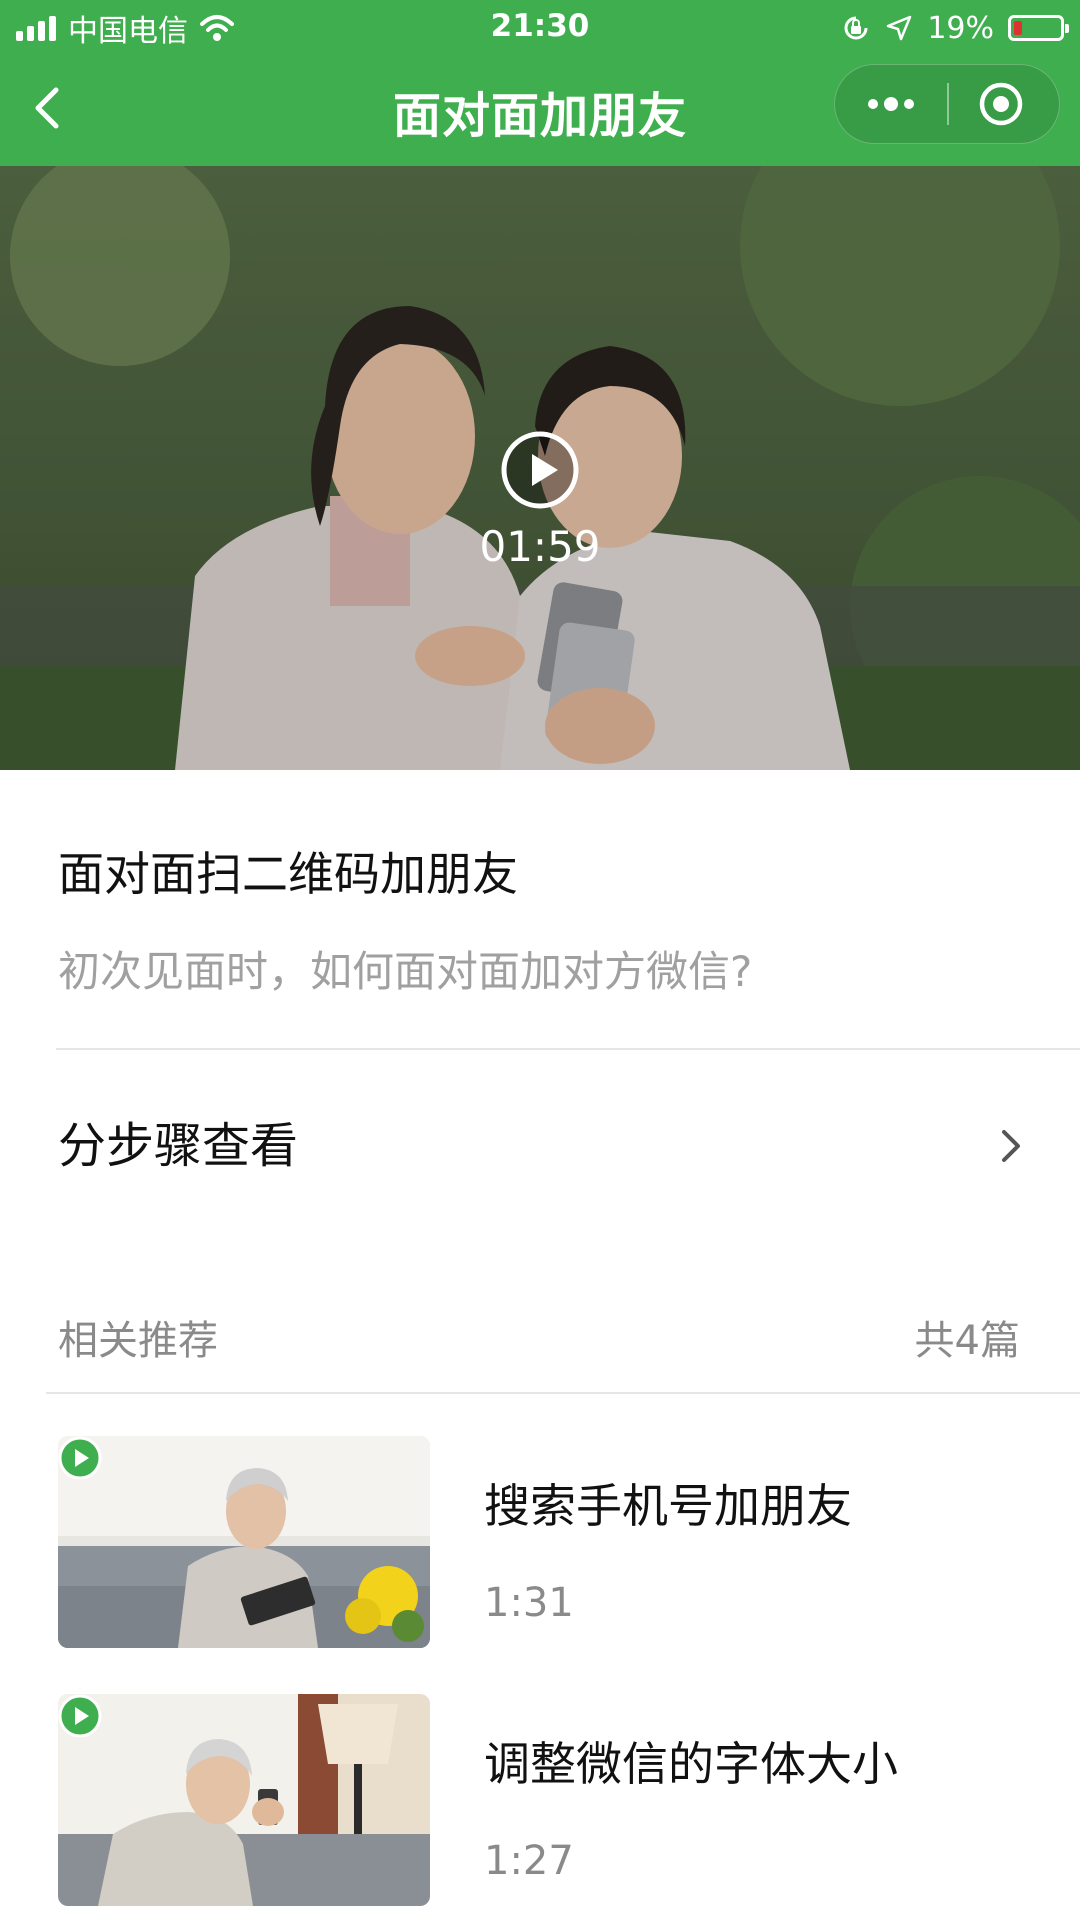 The width and height of the screenshot is (1080, 1920). What do you see at coordinates (529, 1603) in the screenshot?
I see `recommend-item-duration: 1:31` at bounding box center [529, 1603].